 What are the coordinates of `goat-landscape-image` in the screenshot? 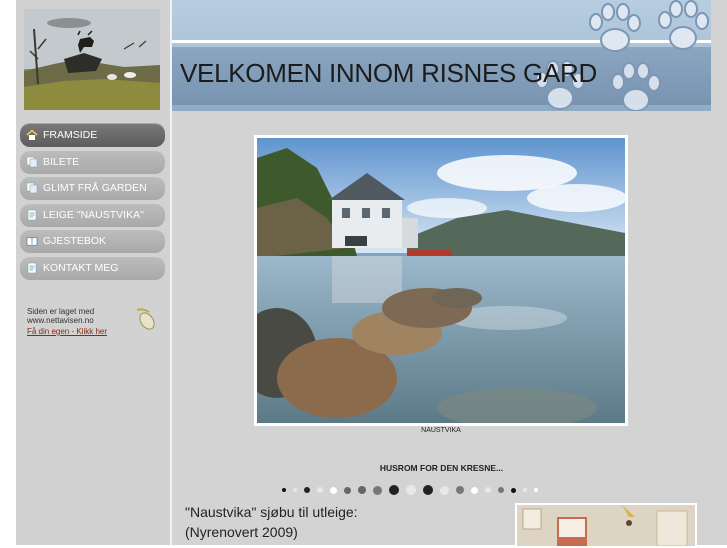 It's located at (92, 59).